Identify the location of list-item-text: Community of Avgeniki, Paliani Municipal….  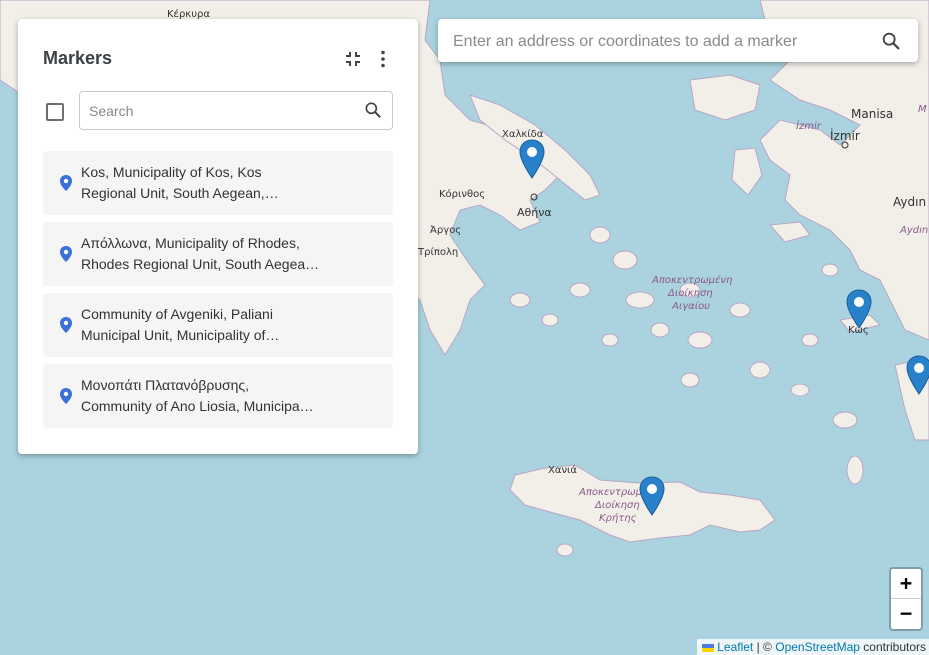
(180, 324).